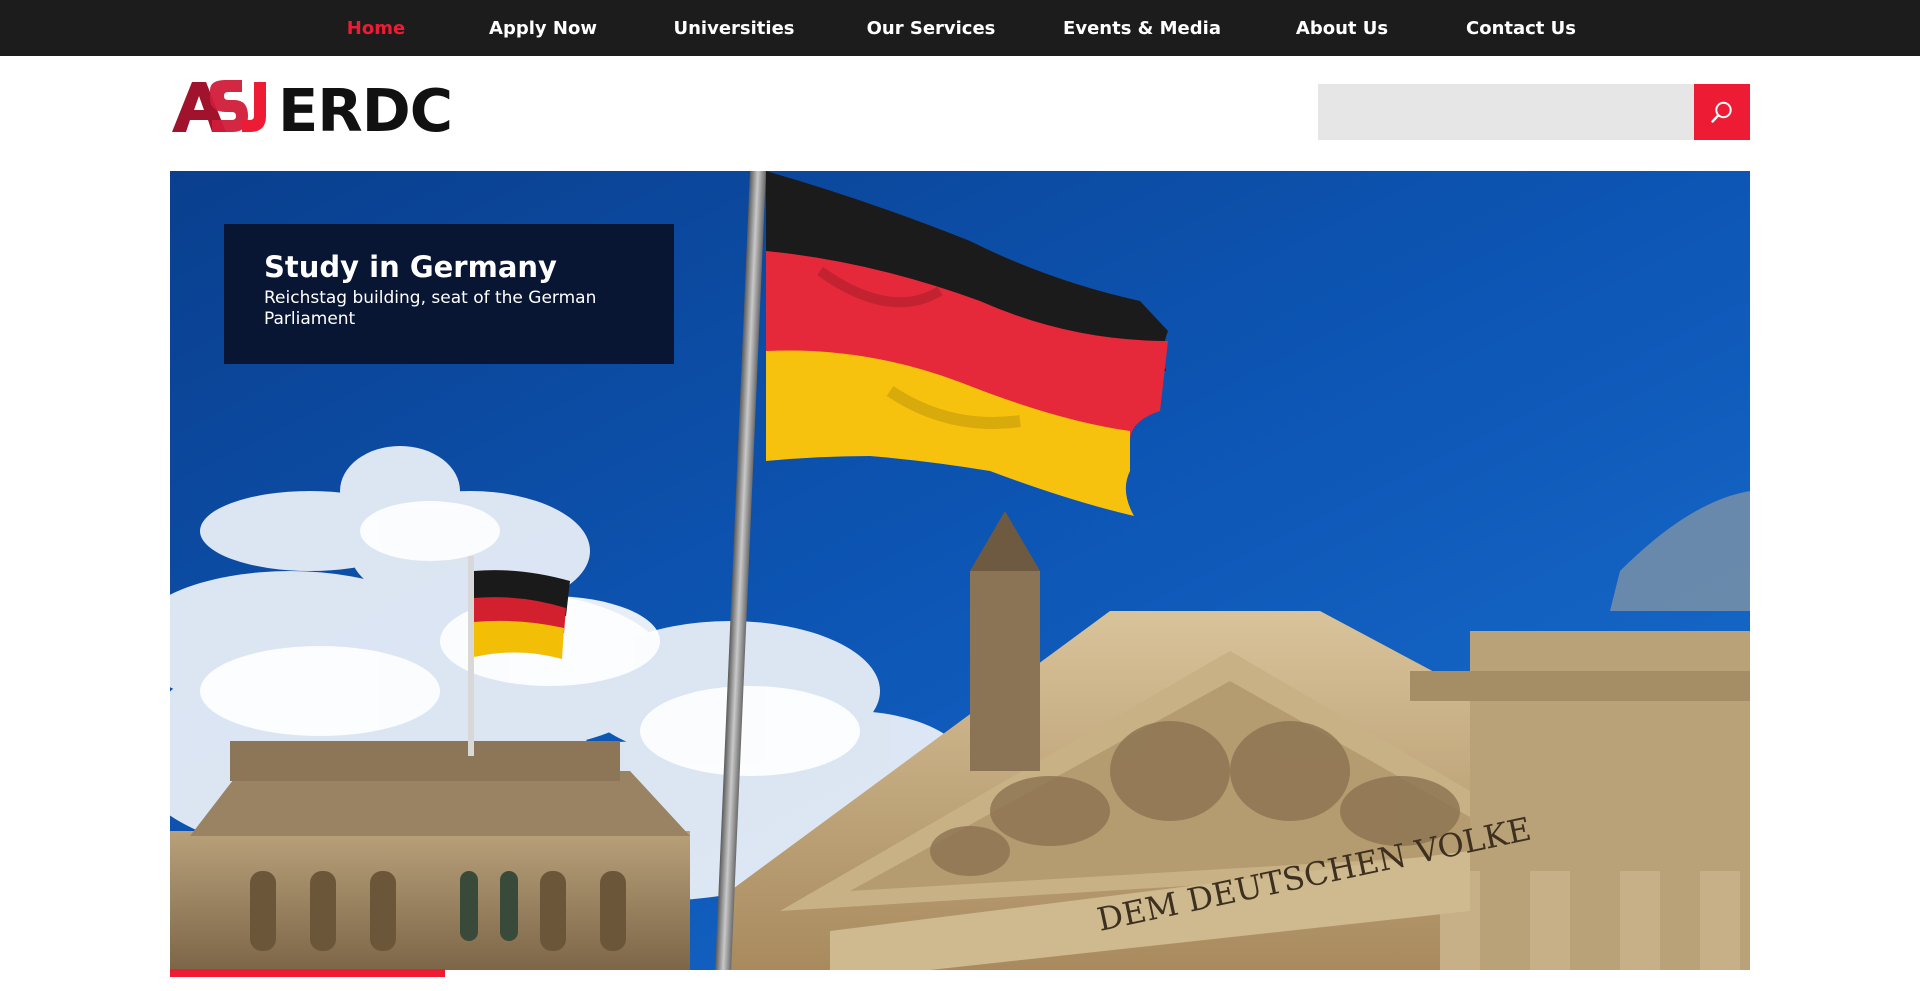 This screenshot has height=991, width=1920. I want to click on search-button, so click(1722, 112).